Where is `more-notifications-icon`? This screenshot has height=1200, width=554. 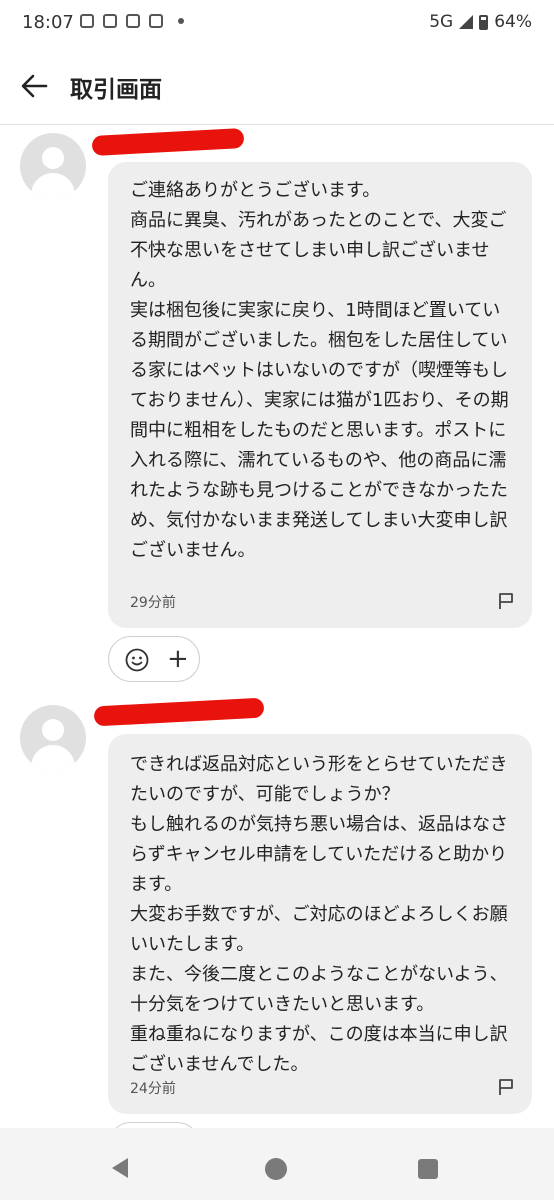 more-notifications-icon is located at coordinates (181, 21).